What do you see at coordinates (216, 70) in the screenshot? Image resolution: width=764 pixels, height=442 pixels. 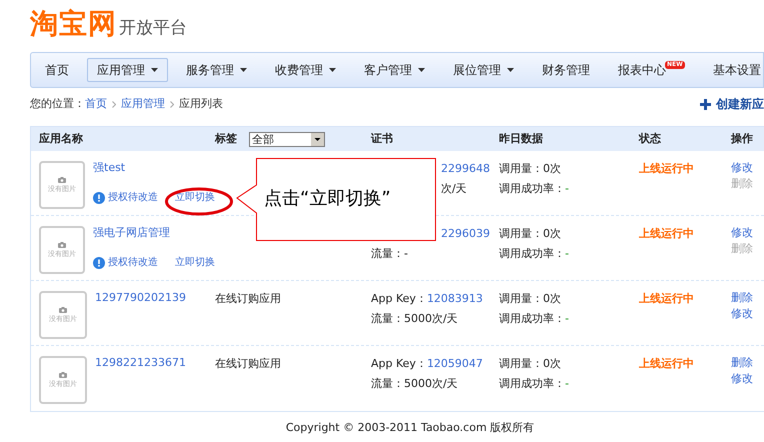 I see `nav-tab: 服务管理` at bounding box center [216, 70].